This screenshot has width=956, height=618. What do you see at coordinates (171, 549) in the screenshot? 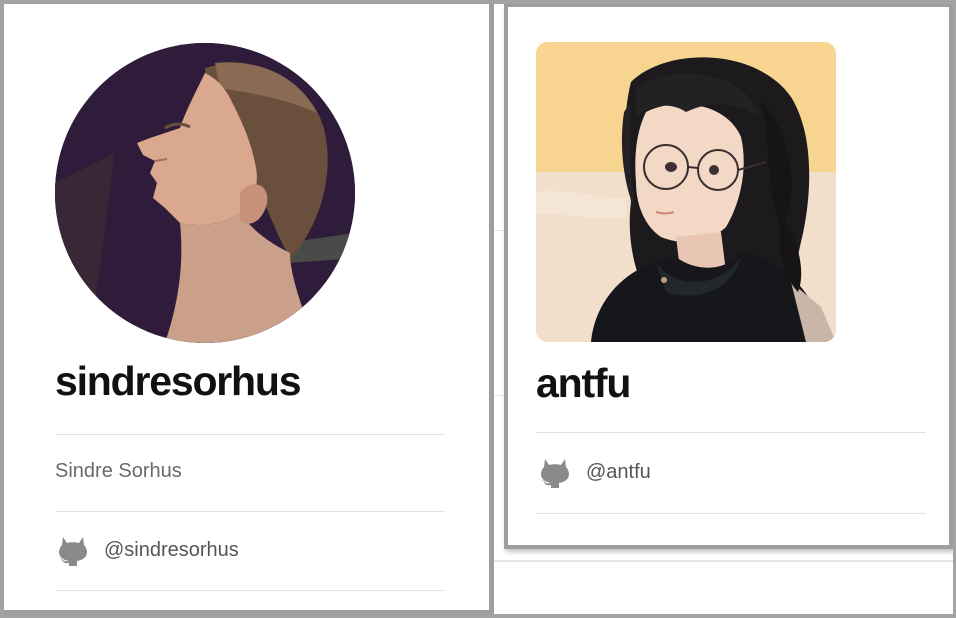
I see `github-handle: @sindresorhus` at bounding box center [171, 549].